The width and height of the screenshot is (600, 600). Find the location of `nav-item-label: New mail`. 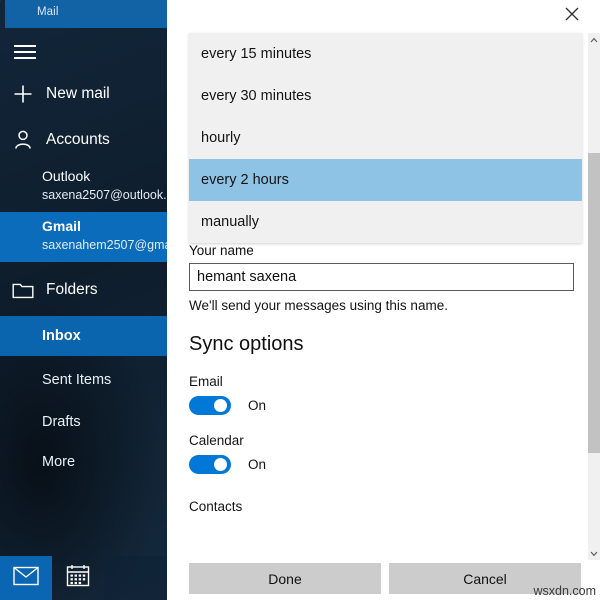

nav-item-label: New mail is located at coordinates (78, 93).